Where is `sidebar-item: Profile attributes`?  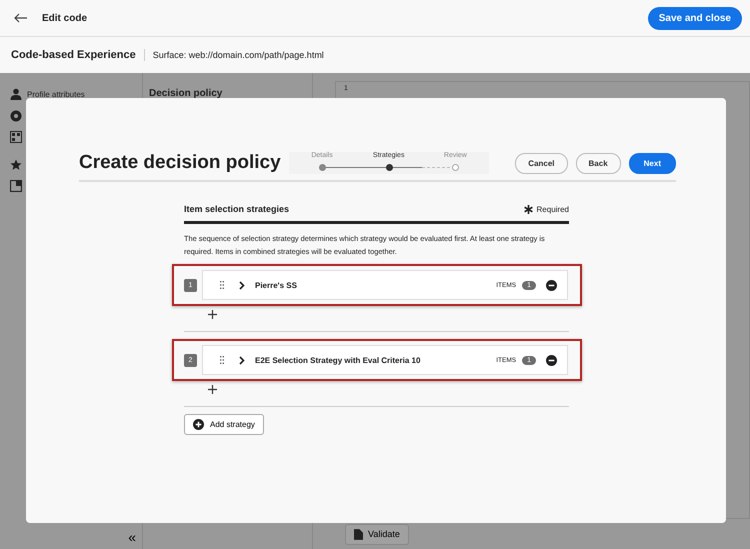 sidebar-item: Profile attributes is located at coordinates (76, 94).